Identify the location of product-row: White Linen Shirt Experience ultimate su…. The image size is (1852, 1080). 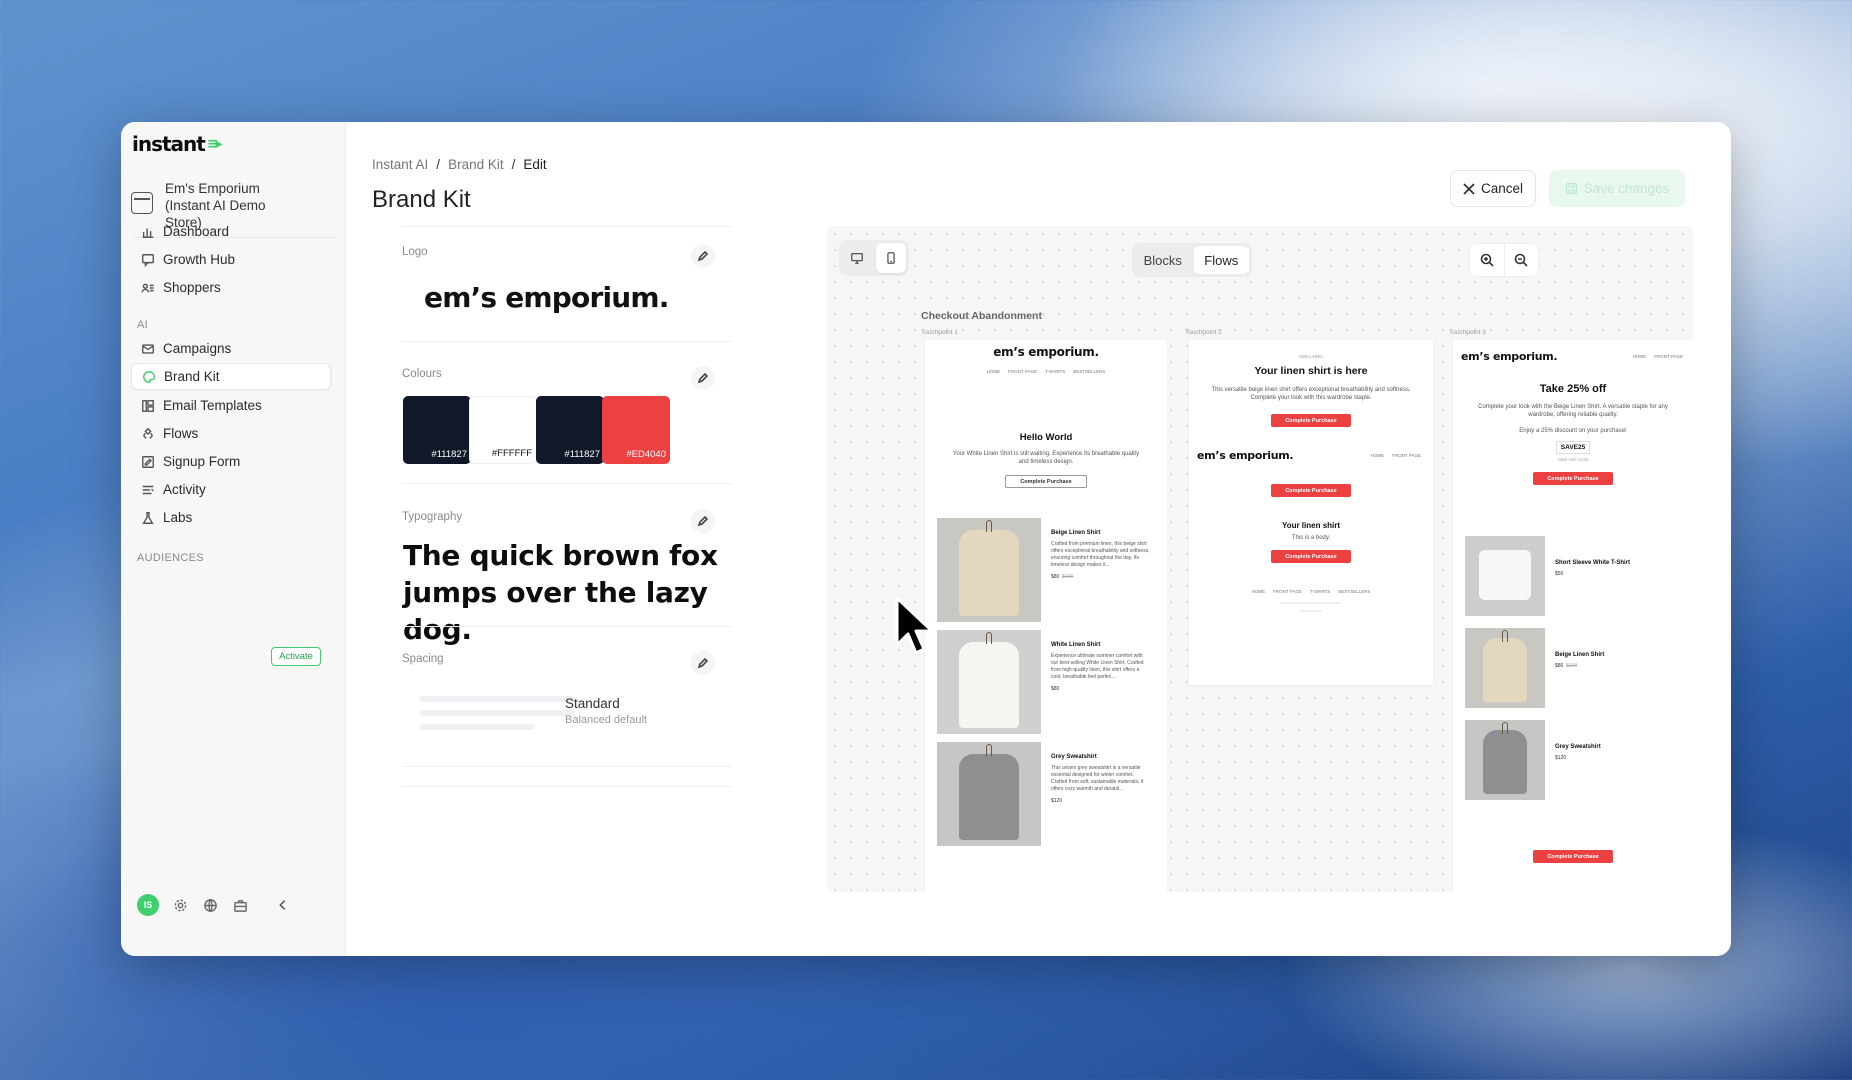
(1044, 682).